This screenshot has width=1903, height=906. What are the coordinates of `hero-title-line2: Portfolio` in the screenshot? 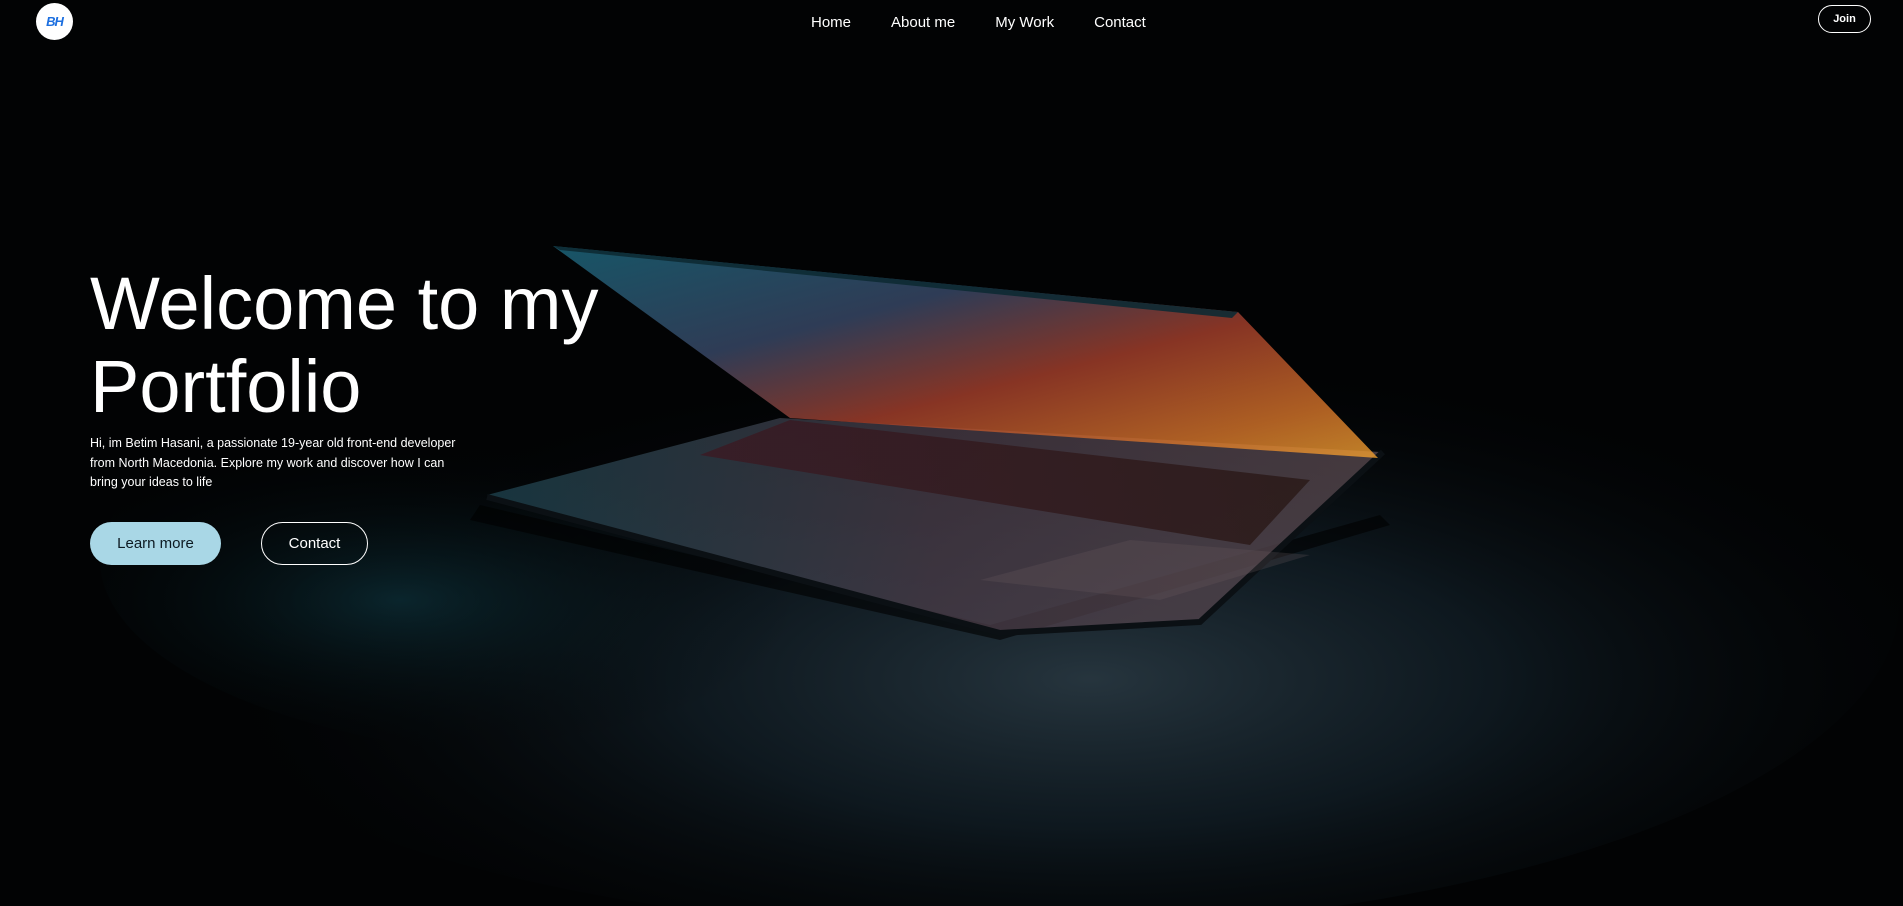 It's located at (226, 386).